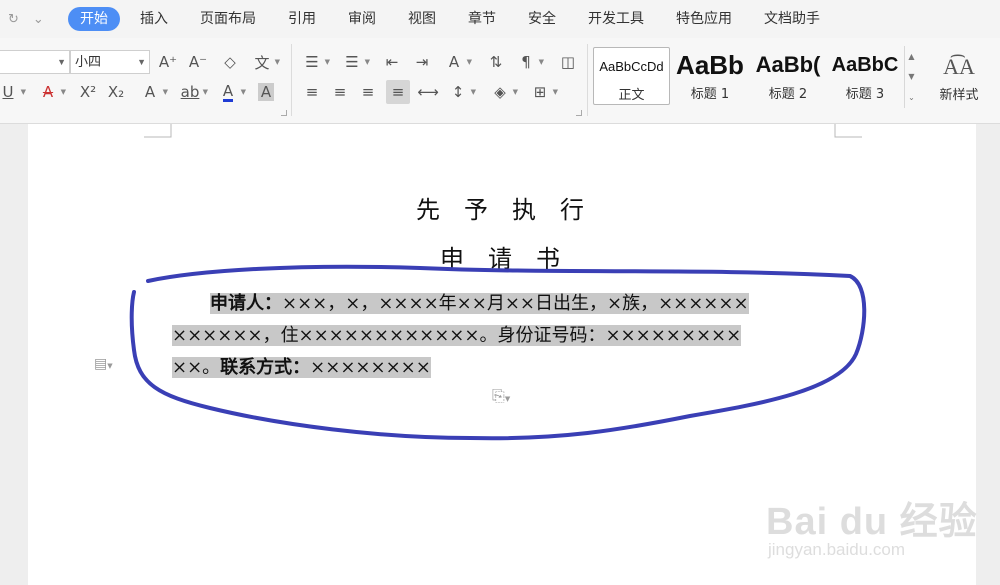 The width and height of the screenshot is (1000, 585). I want to click on text-effect-icon: A, so click(150, 92).